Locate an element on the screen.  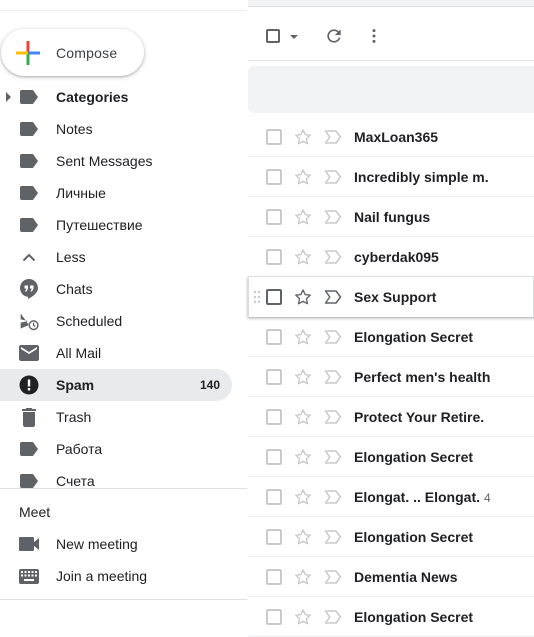
sidebar-item-label: Счета is located at coordinates (75, 481).